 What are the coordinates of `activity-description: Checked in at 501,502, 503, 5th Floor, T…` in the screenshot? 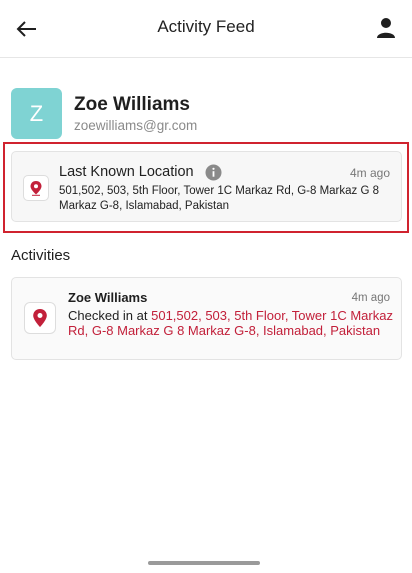 It's located at (230, 323).